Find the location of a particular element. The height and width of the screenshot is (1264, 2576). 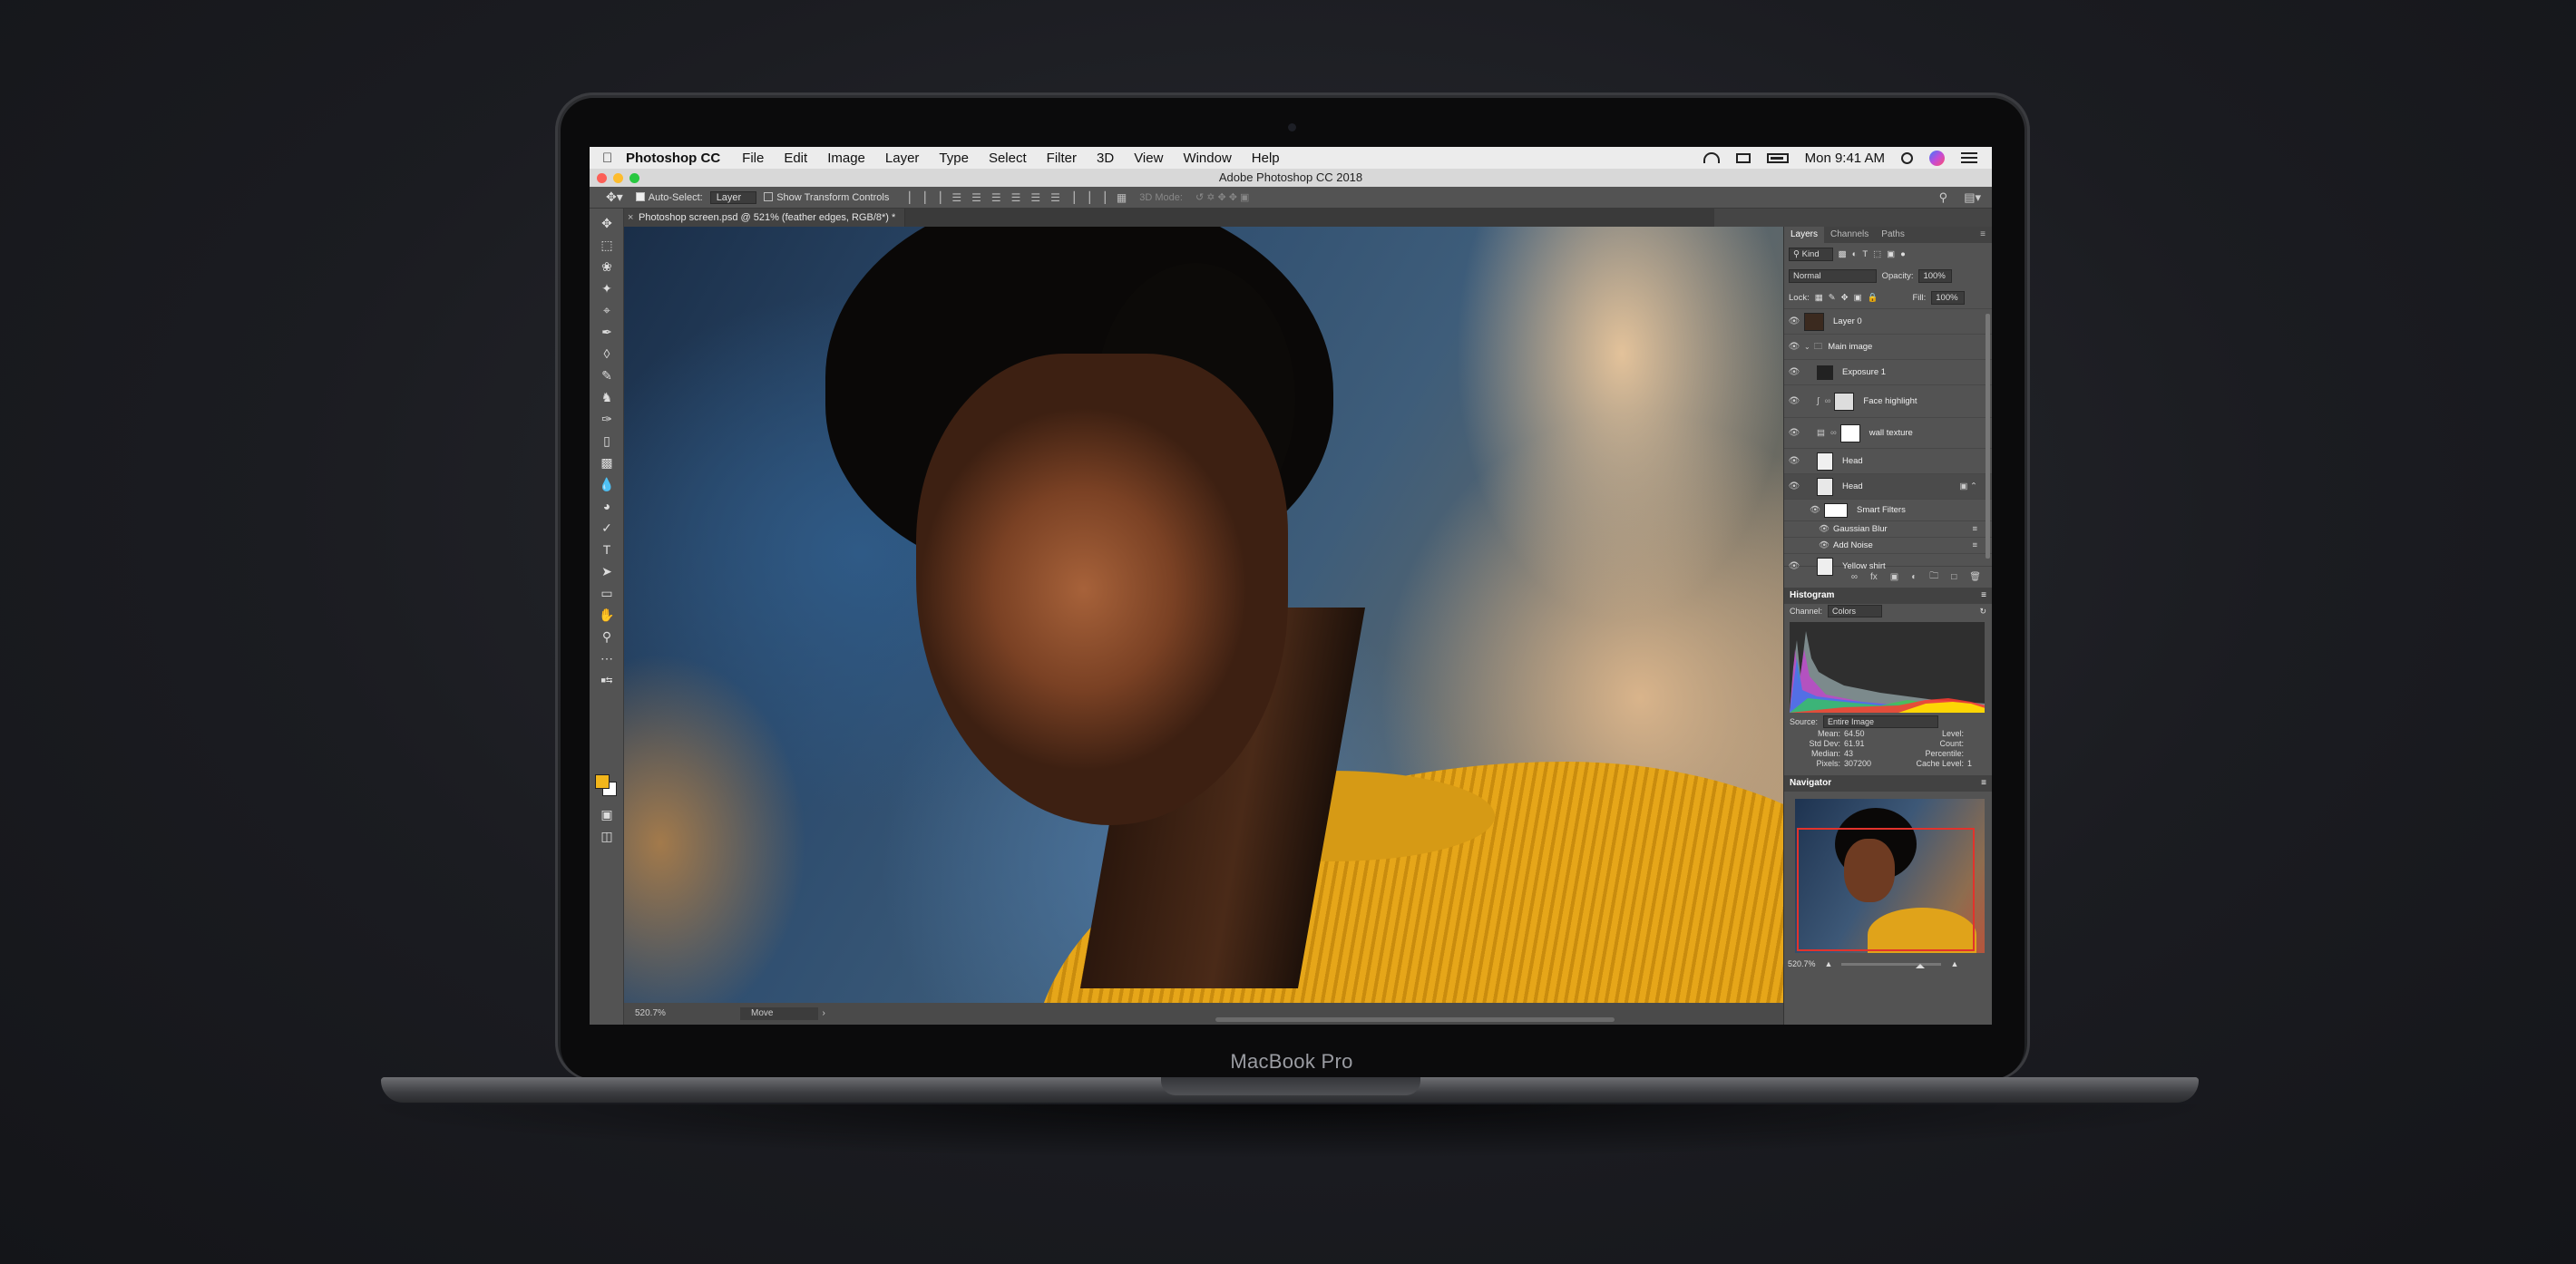

notification-center-icon is located at coordinates (1969, 157).